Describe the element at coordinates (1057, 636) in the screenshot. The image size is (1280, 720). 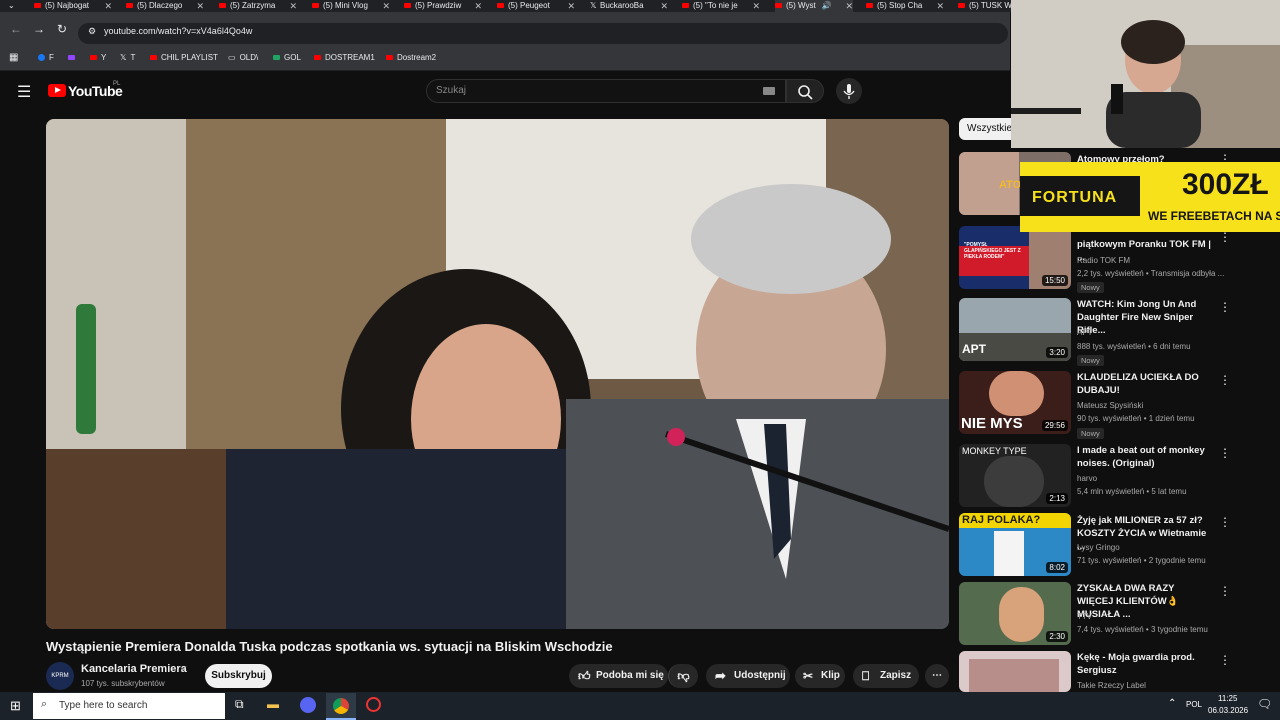
I see `video-duration: 2:30` at that location.